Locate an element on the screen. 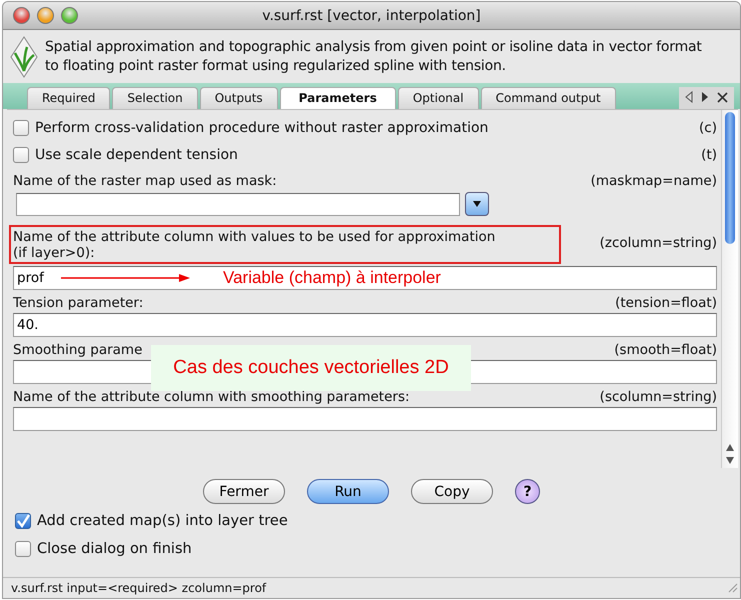 The height and width of the screenshot is (600, 741). annotation-text: Variable (champ) à interpoler is located at coordinates (332, 278).